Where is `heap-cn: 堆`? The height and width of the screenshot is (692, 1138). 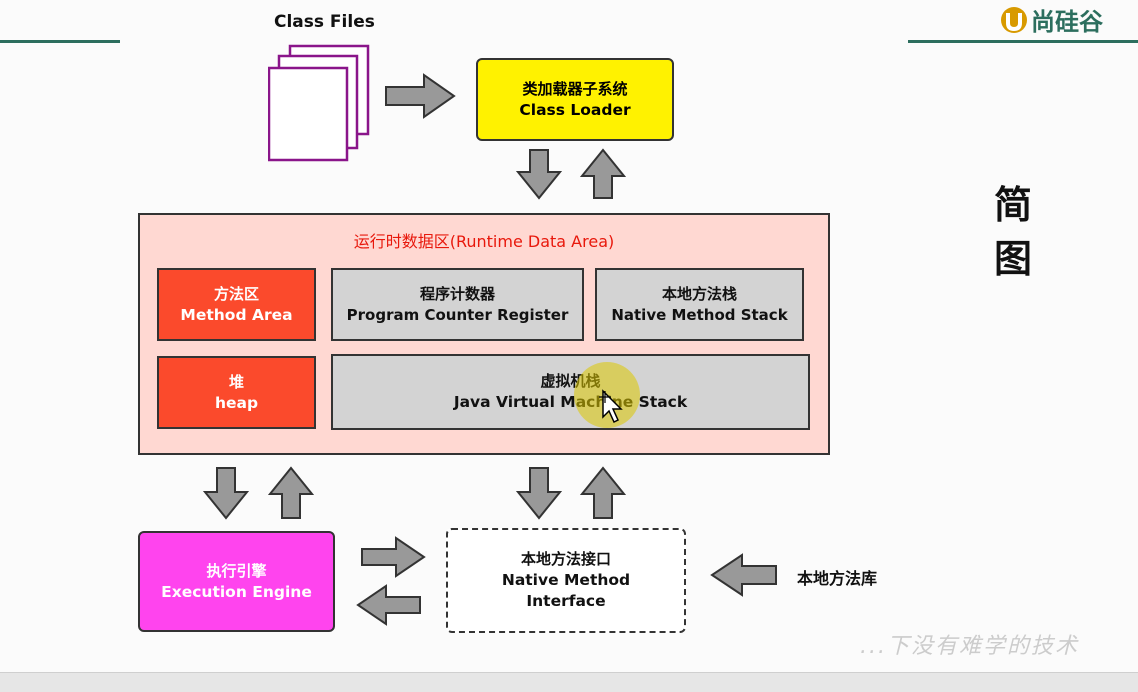
heap-cn: 堆 is located at coordinates (236, 381).